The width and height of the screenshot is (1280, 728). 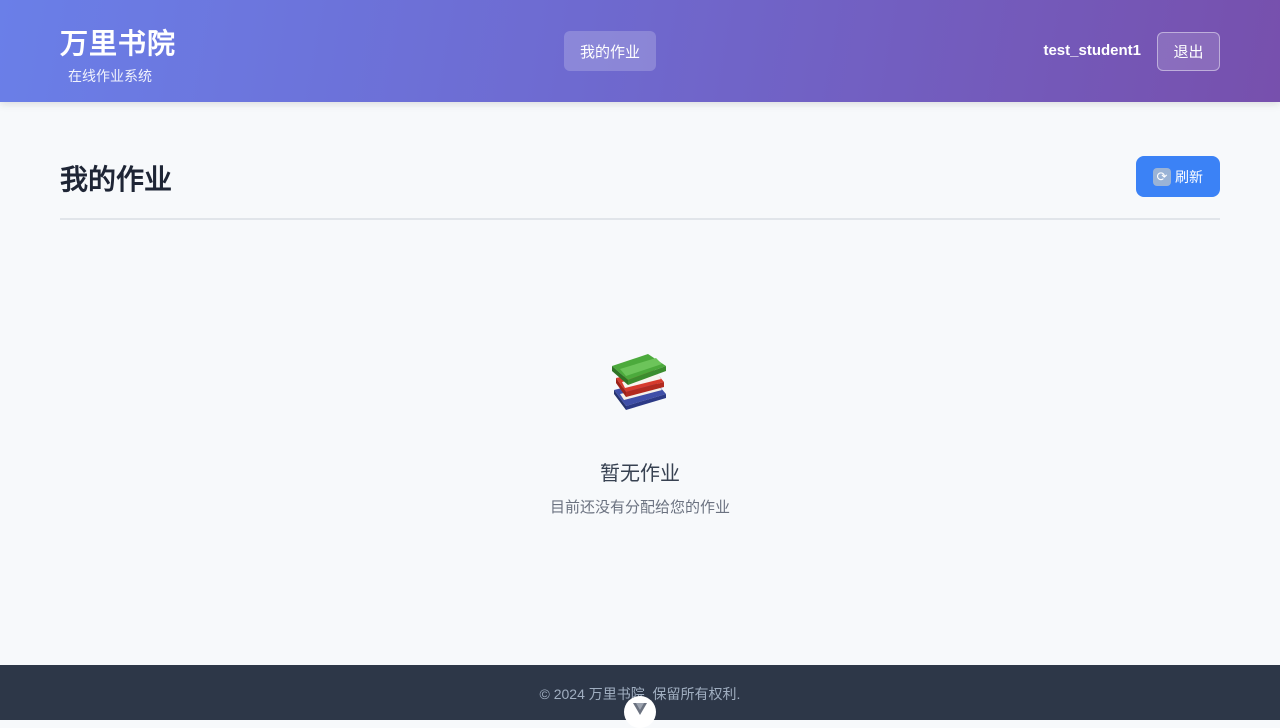 What do you see at coordinates (1092, 50) in the screenshot?
I see `username: test_student1` at bounding box center [1092, 50].